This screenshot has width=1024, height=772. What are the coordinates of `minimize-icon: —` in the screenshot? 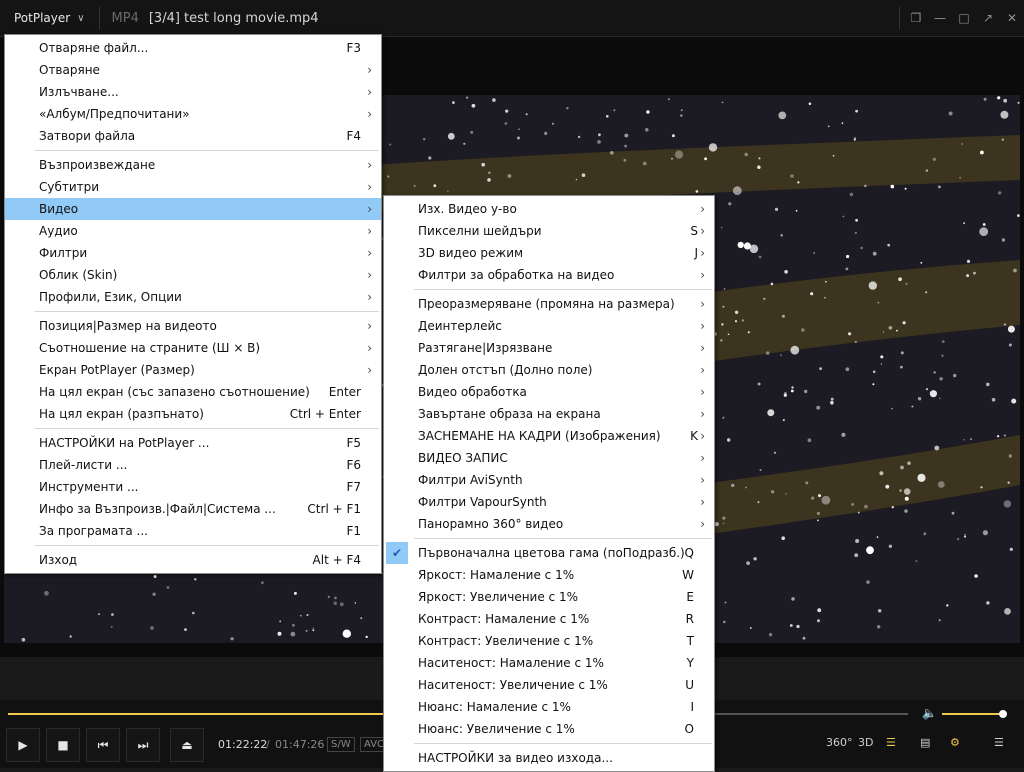 It's located at (940, 18).